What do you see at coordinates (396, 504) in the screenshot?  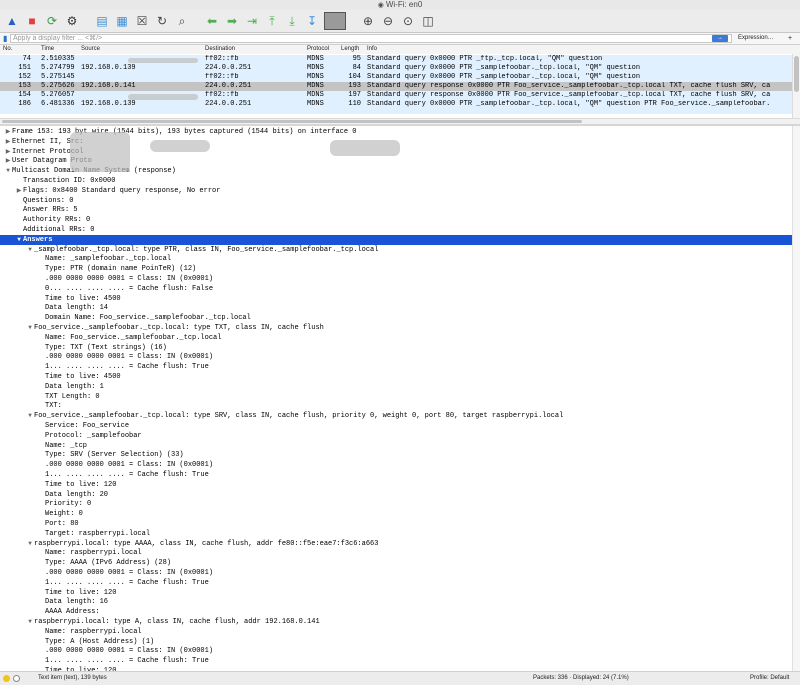 I see `detail-tree-row: Priority: 0` at bounding box center [396, 504].